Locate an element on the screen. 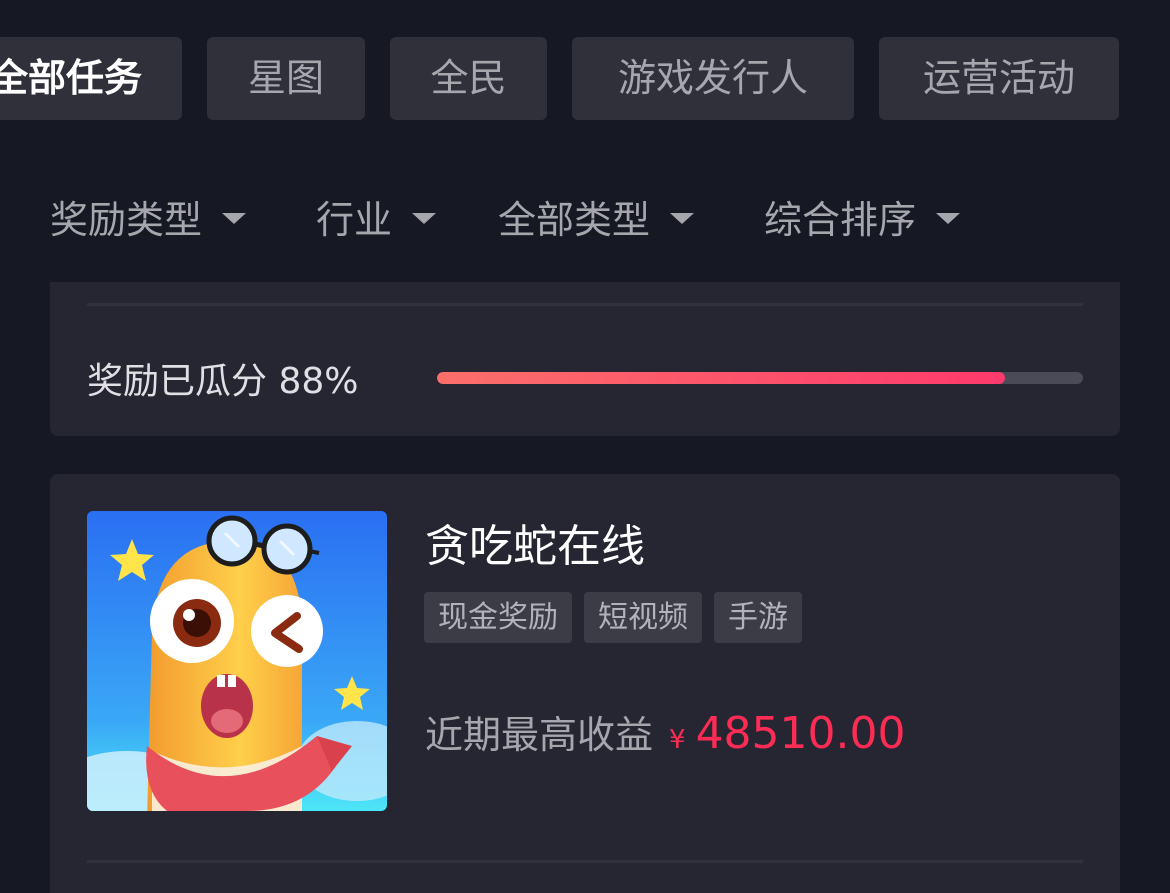 The height and width of the screenshot is (893, 1170). earnings-value: 48510.00 is located at coordinates (800, 733).